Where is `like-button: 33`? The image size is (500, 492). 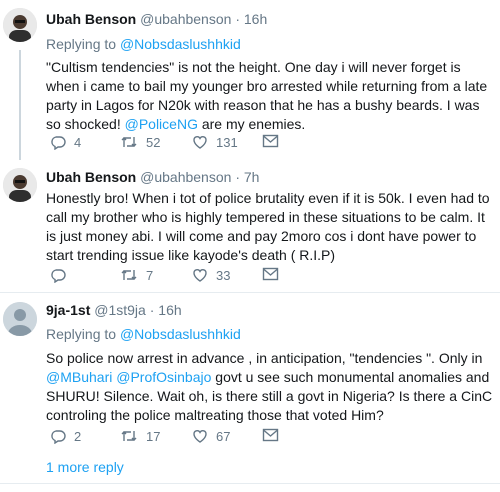 like-button: 33 is located at coordinates (211, 275).